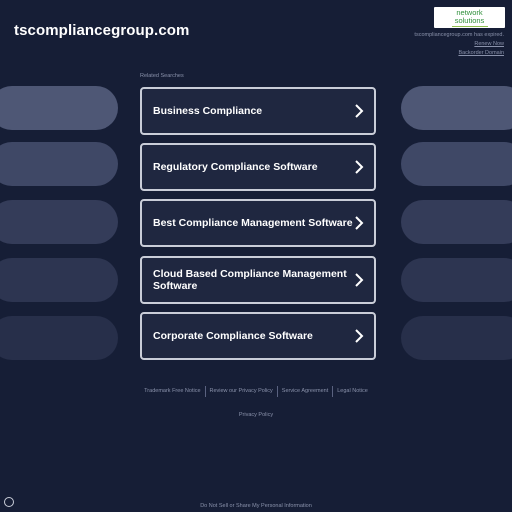  Describe the element at coordinates (459, 35) in the screenshot. I see `expiry-text: tscompliancegroup.com has expired.` at that location.